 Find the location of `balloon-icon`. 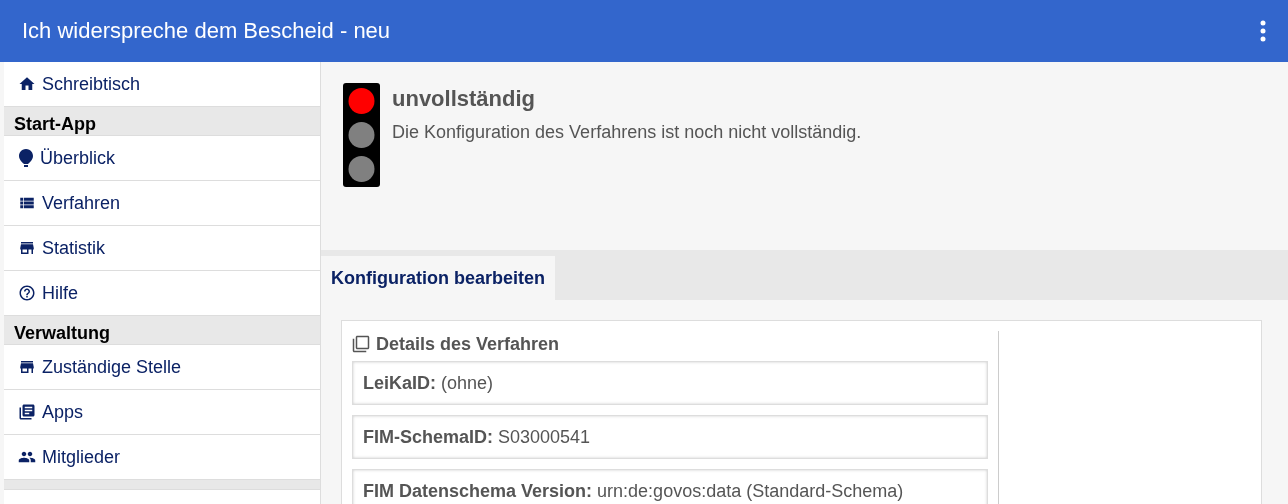

balloon-icon is located at coordinates (26, 158).